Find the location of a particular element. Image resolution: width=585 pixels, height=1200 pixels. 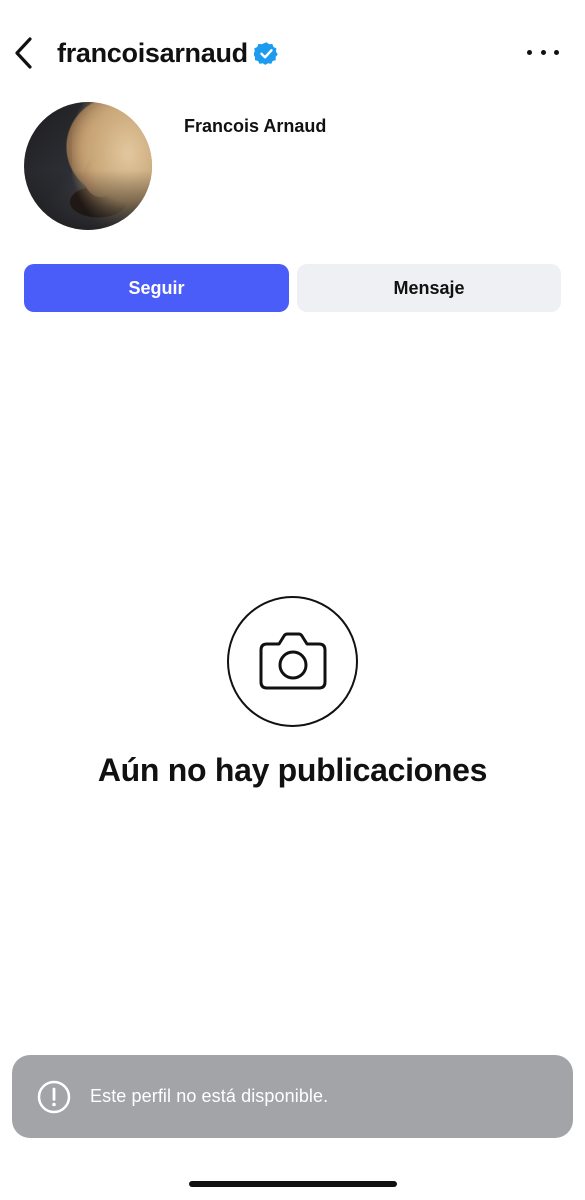

username: francoisarnaud is located at coordinates (152, 52).